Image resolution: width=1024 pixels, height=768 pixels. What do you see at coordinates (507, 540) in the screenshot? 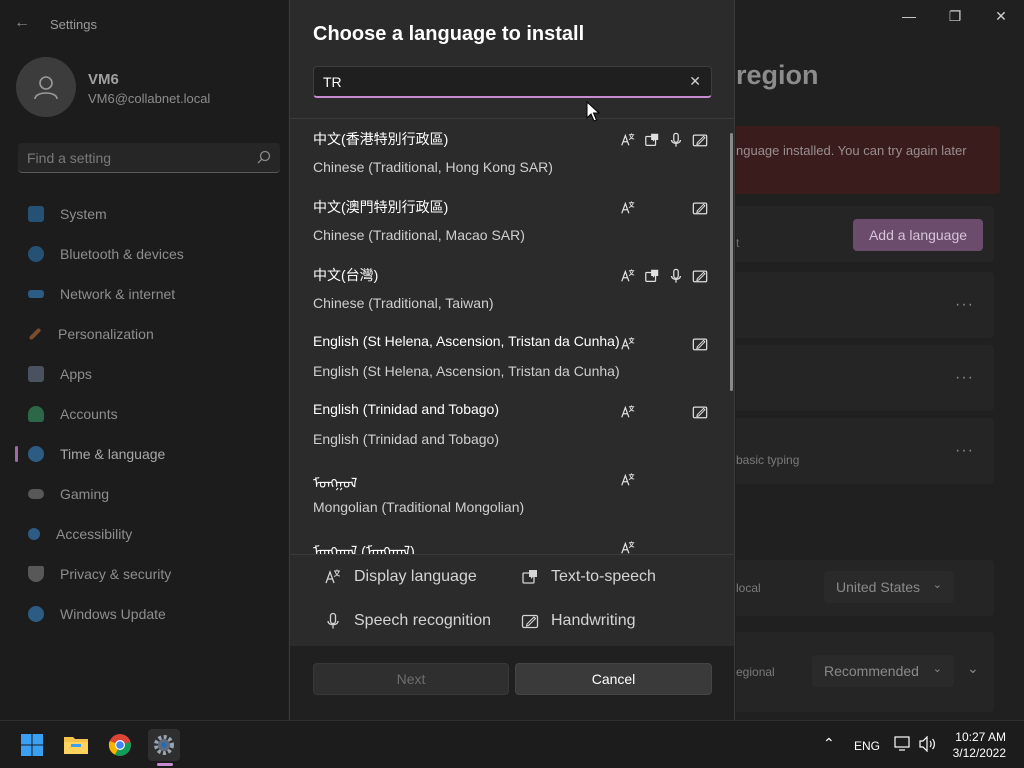
I see `language-list-item: ᠮᠣᠩᠭᠣᠯ (ᠮᠣᠩᠭᠣᠯ)` at bounding box center [507, 540].